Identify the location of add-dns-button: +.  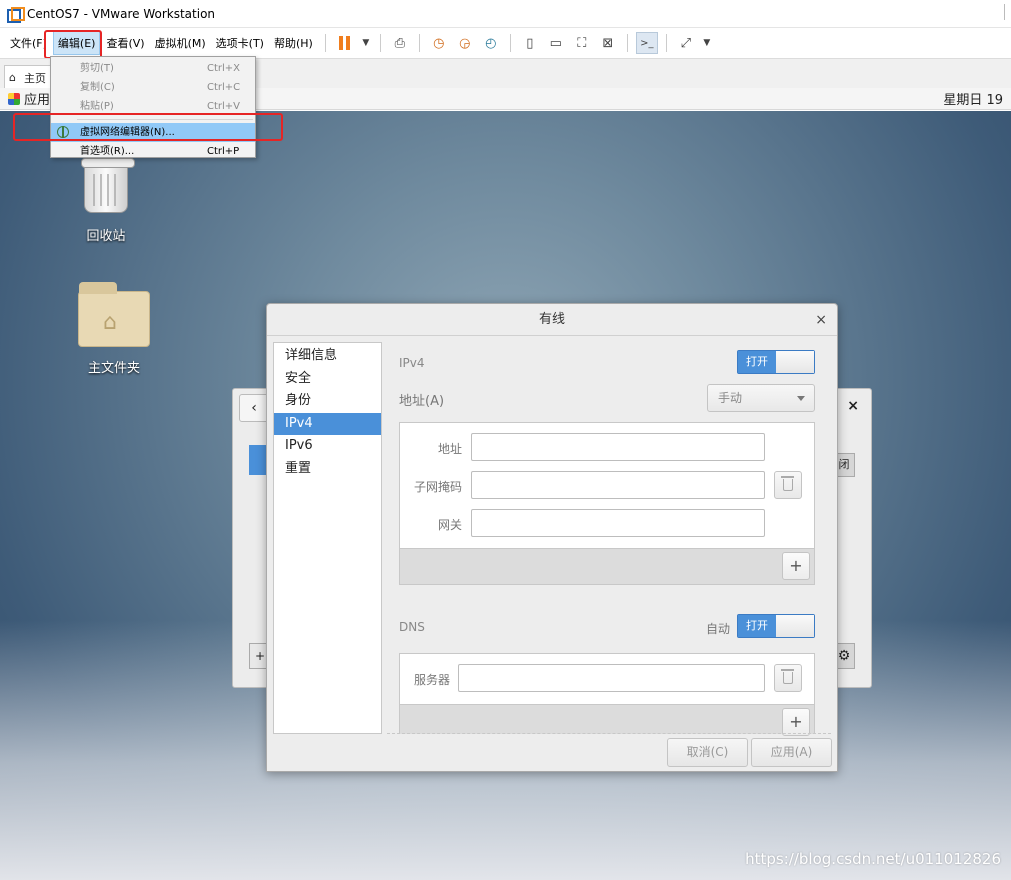
(796, 722).